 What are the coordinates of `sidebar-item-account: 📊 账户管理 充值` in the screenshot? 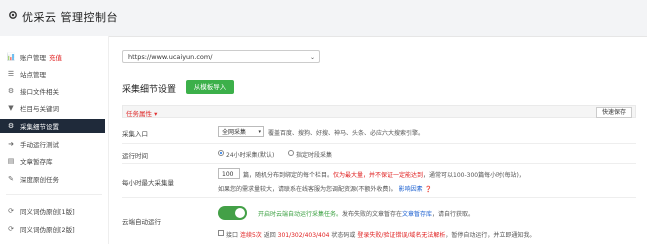 It's located at (52, 57).